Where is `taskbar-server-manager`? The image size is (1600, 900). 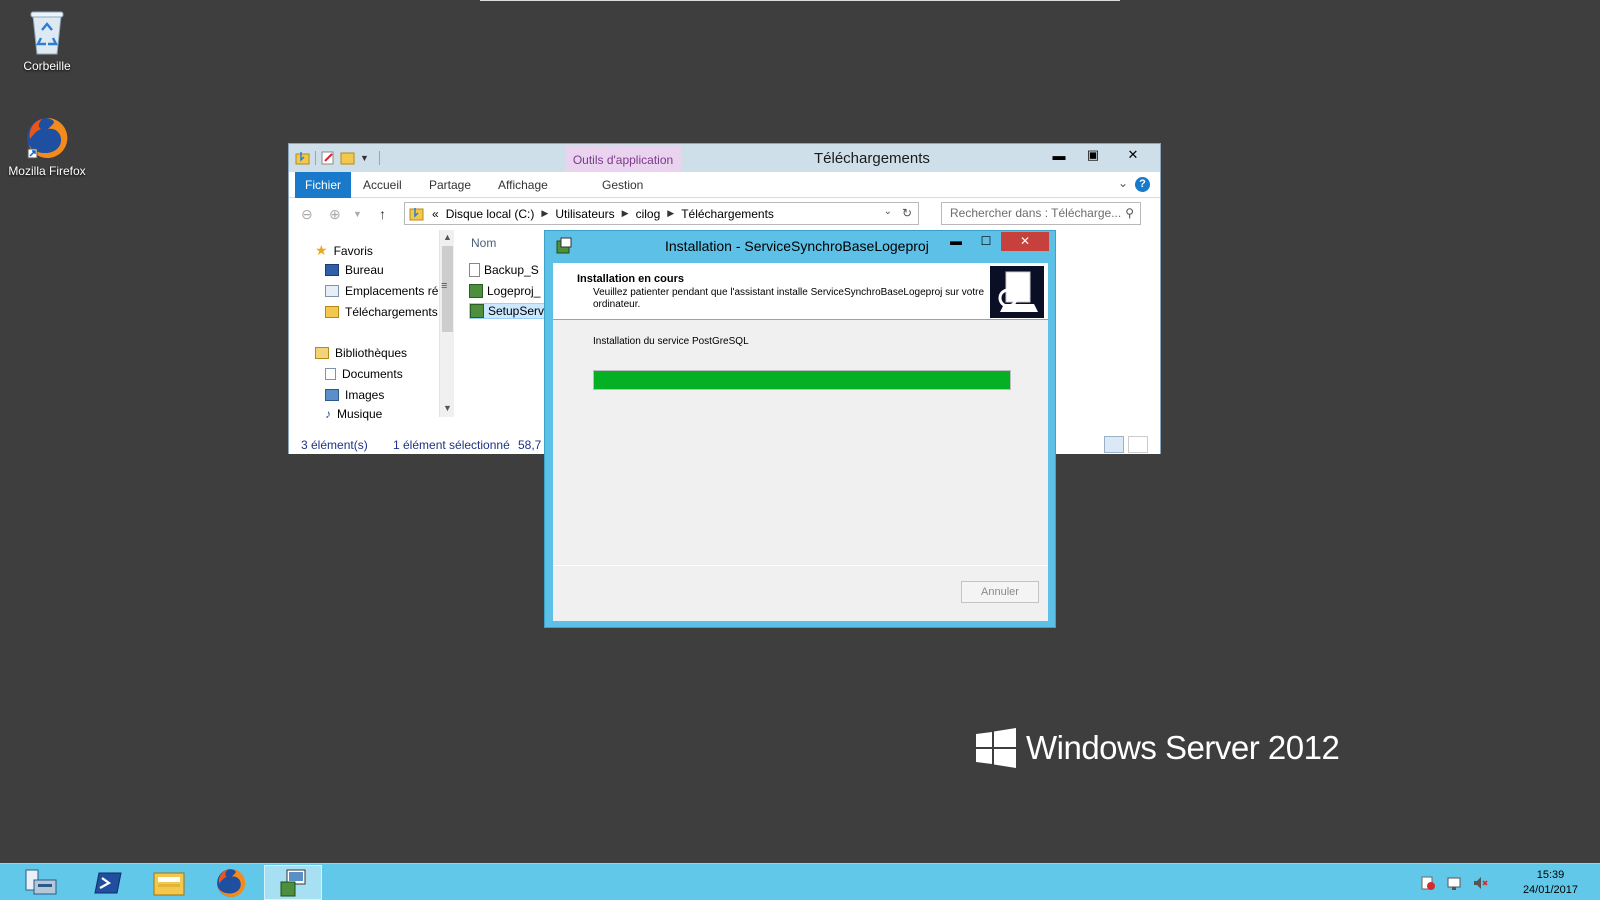 taskbar-server-manager is located at coordinates (41, 882).